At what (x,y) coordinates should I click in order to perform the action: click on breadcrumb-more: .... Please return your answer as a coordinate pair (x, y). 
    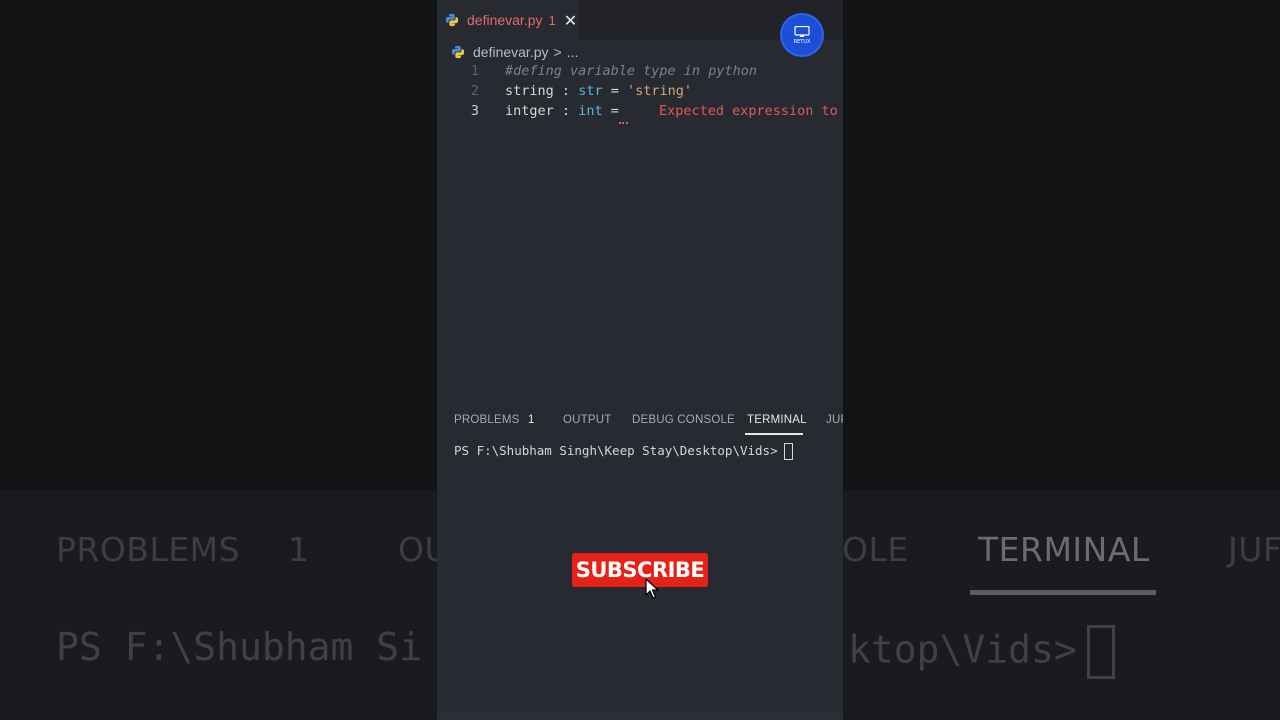
    Looking at the image, I should click on (573, 52).